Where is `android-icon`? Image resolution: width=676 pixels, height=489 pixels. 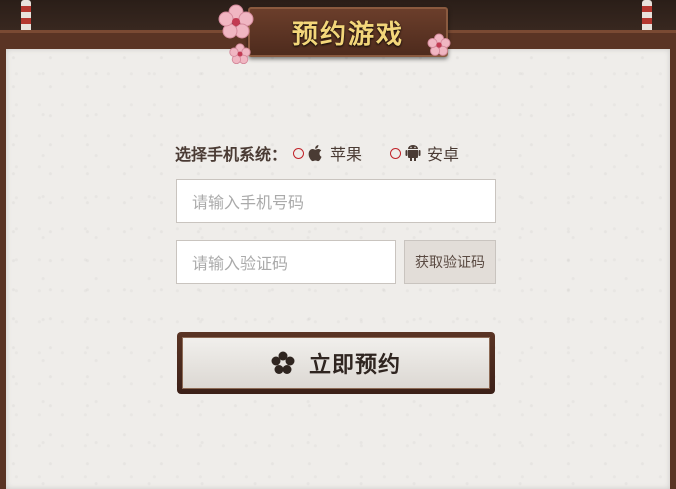 android-icon is located at coordinates (413, 153).